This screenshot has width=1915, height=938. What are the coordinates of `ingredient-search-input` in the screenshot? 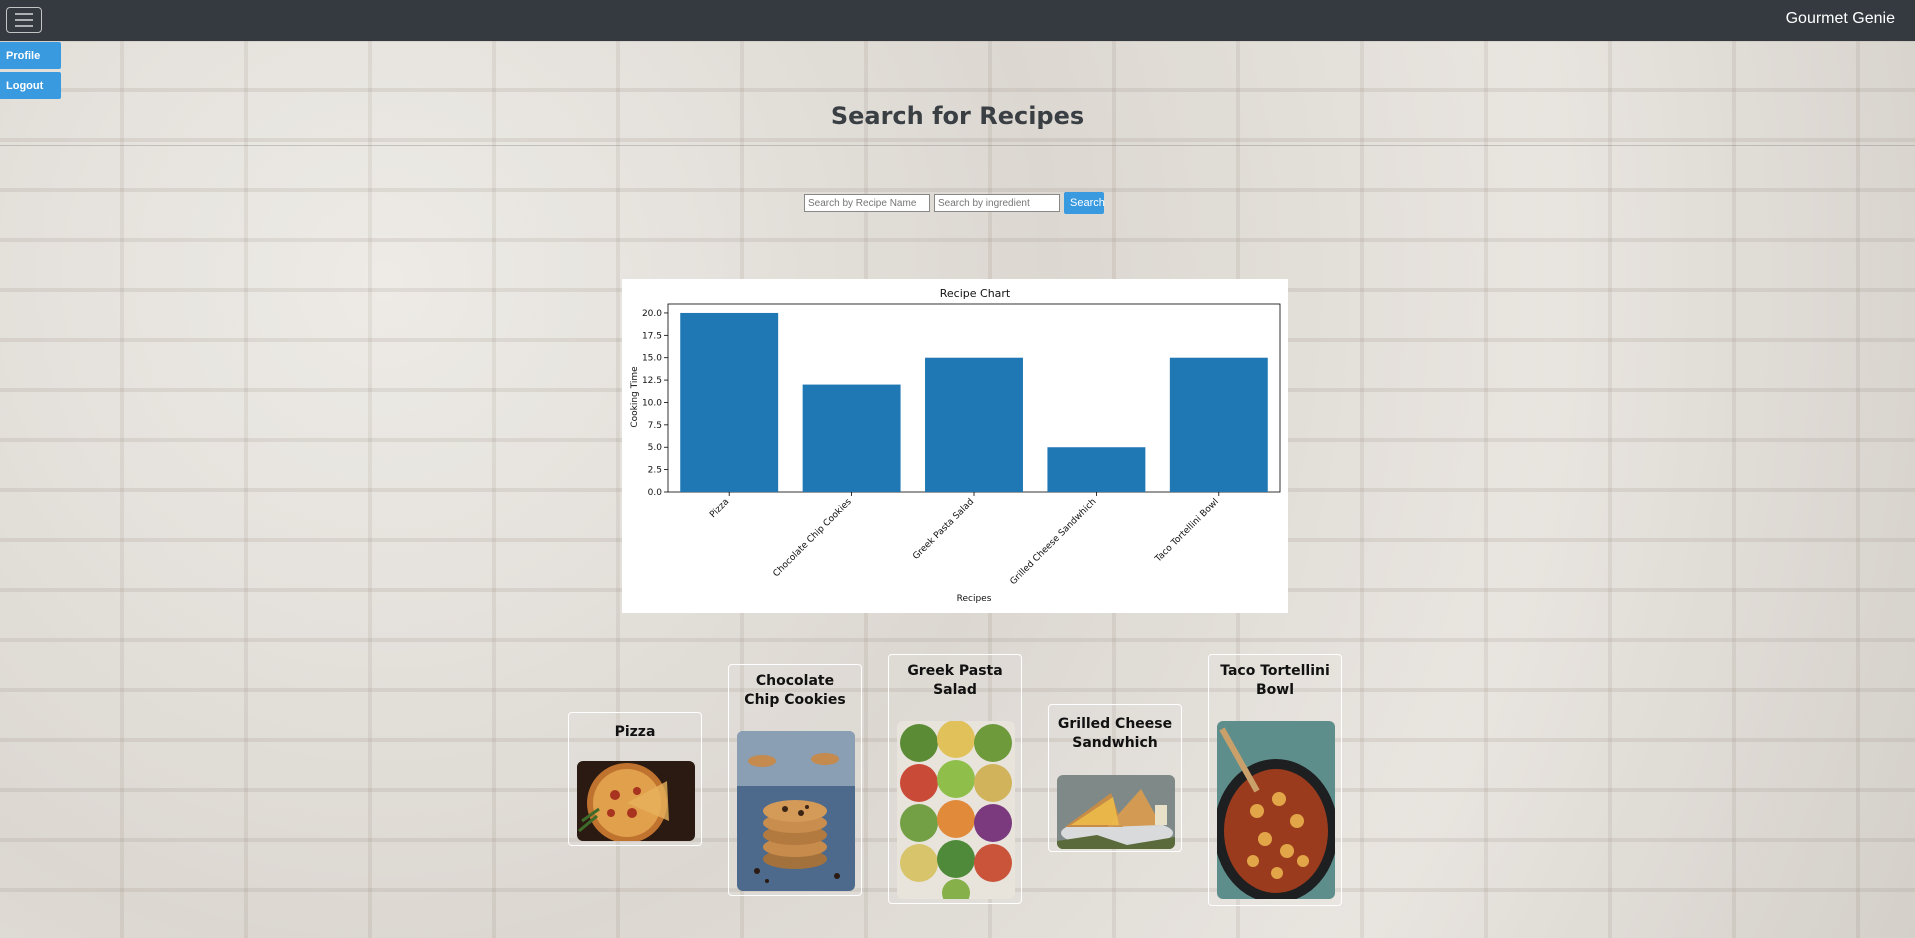 It's located at (997, 203).